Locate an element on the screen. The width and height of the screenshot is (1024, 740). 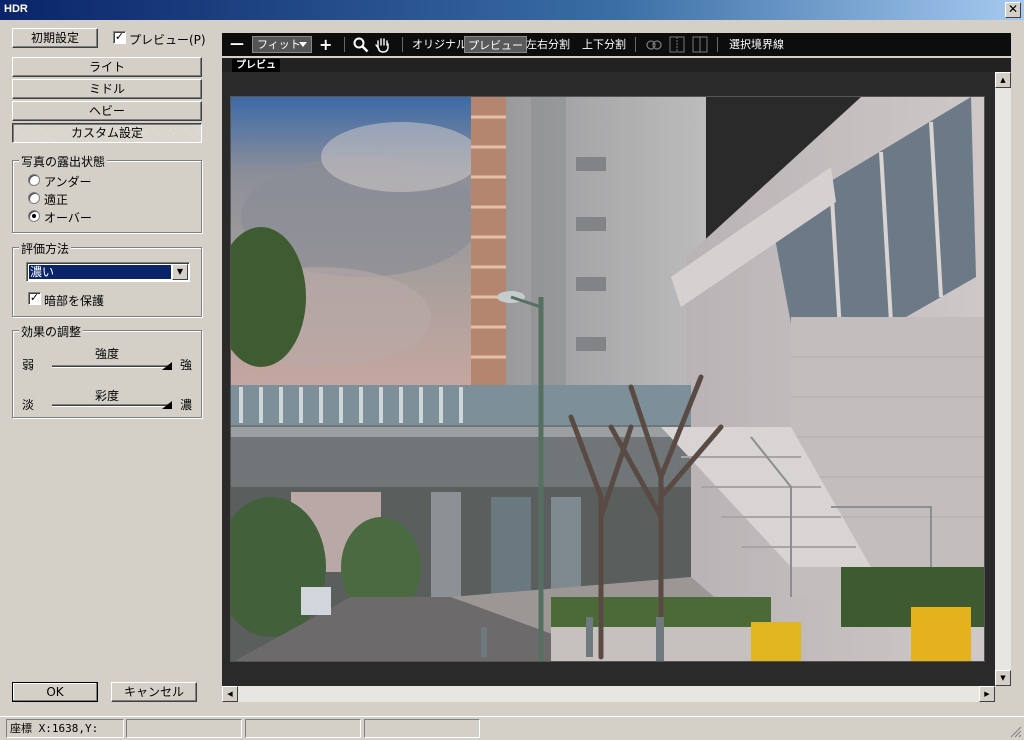
strength-slider-thumb is located at coordinates (167, 366).